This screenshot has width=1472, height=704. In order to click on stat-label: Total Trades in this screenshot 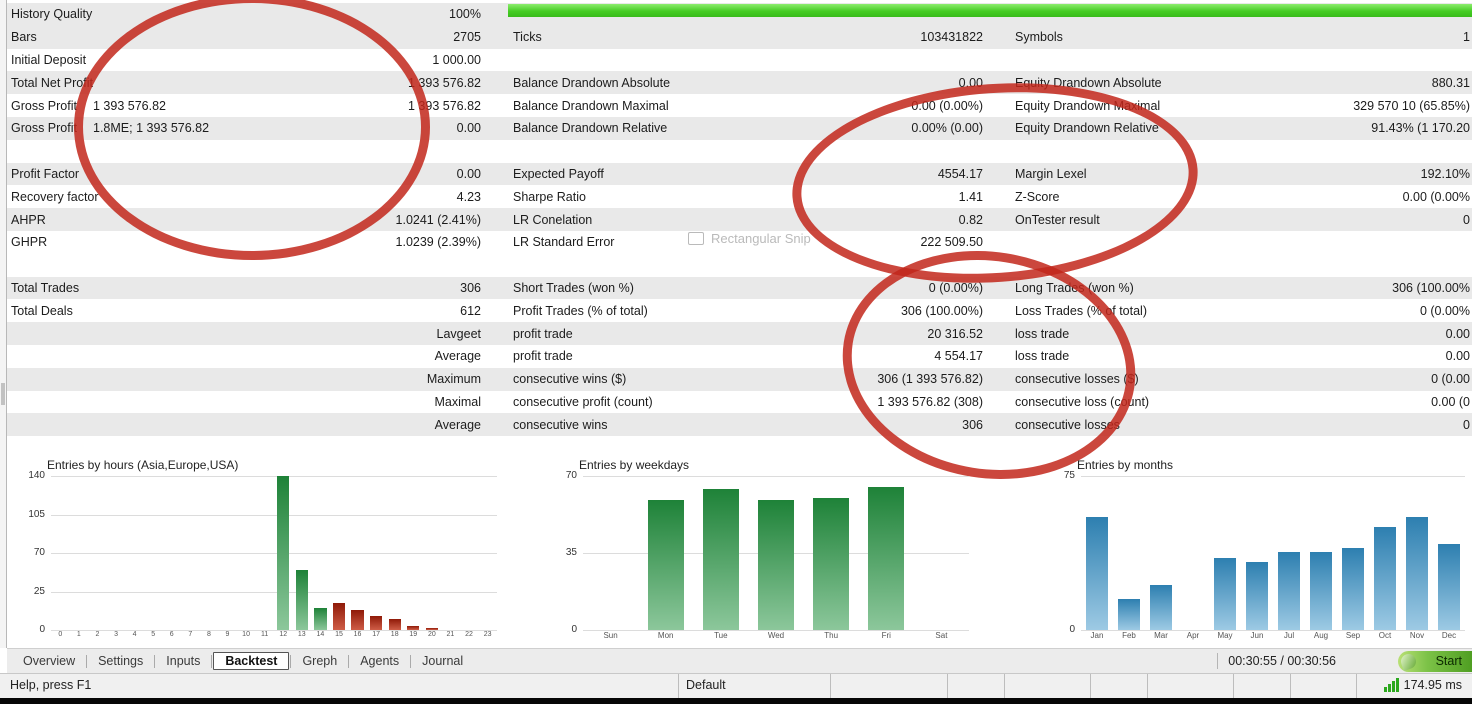, I will do `click(45, 287)`.